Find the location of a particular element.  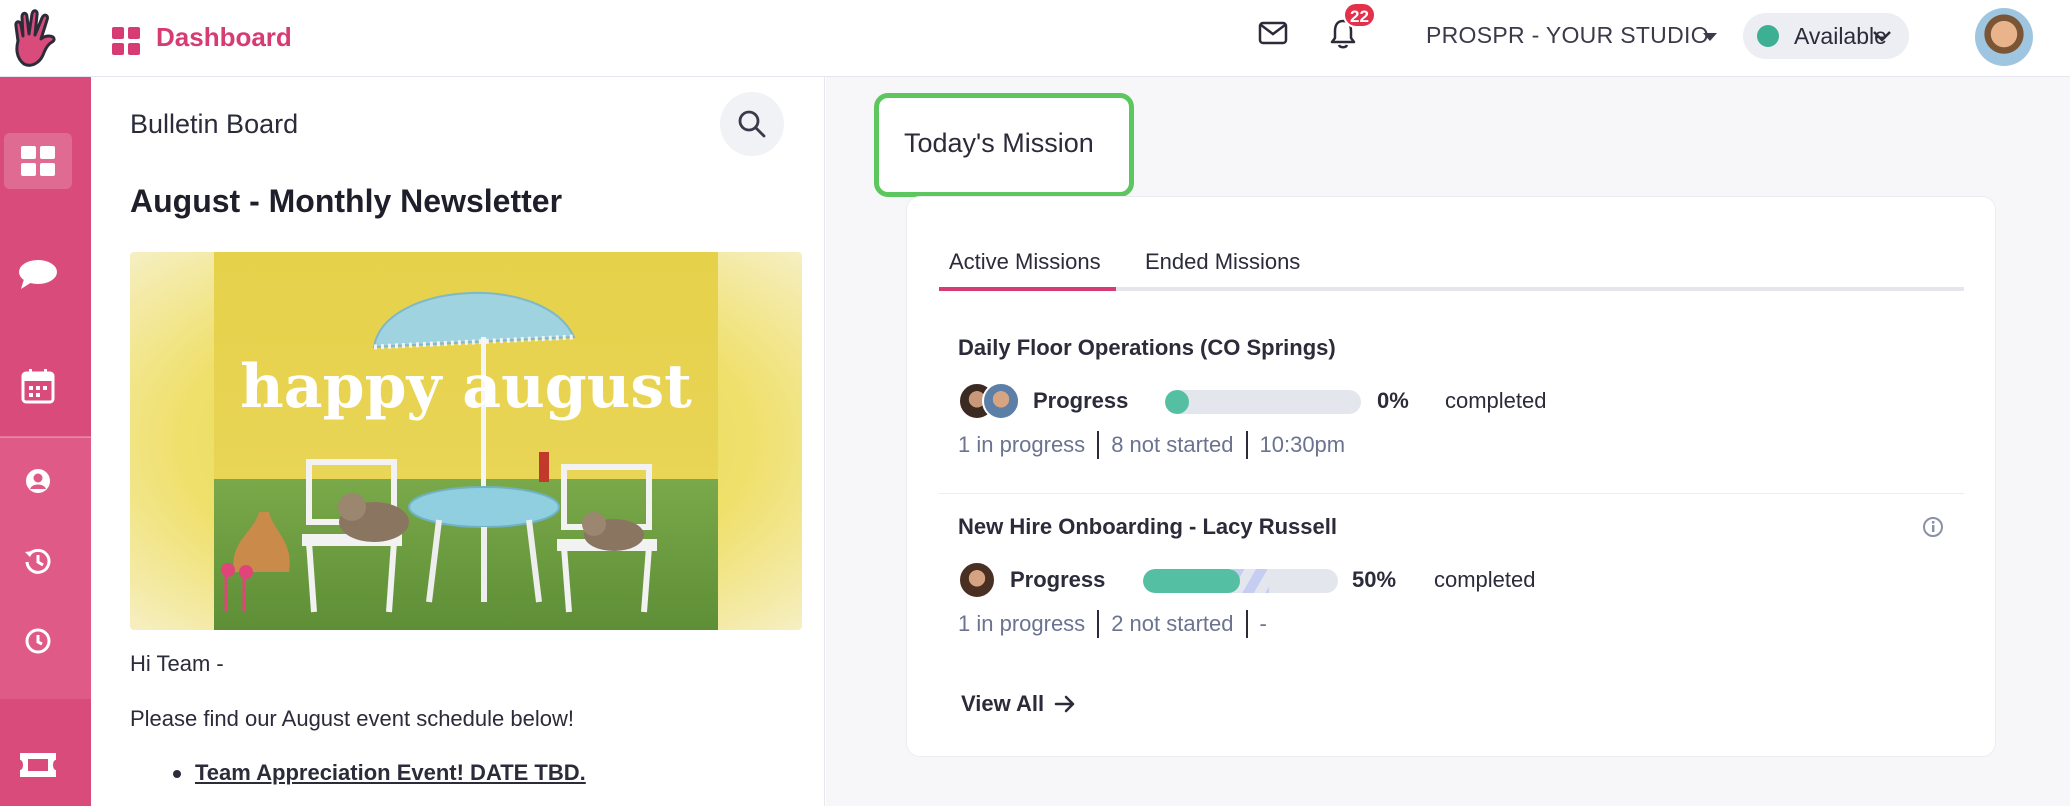

info-icon is located at coordinates (1933, 527).